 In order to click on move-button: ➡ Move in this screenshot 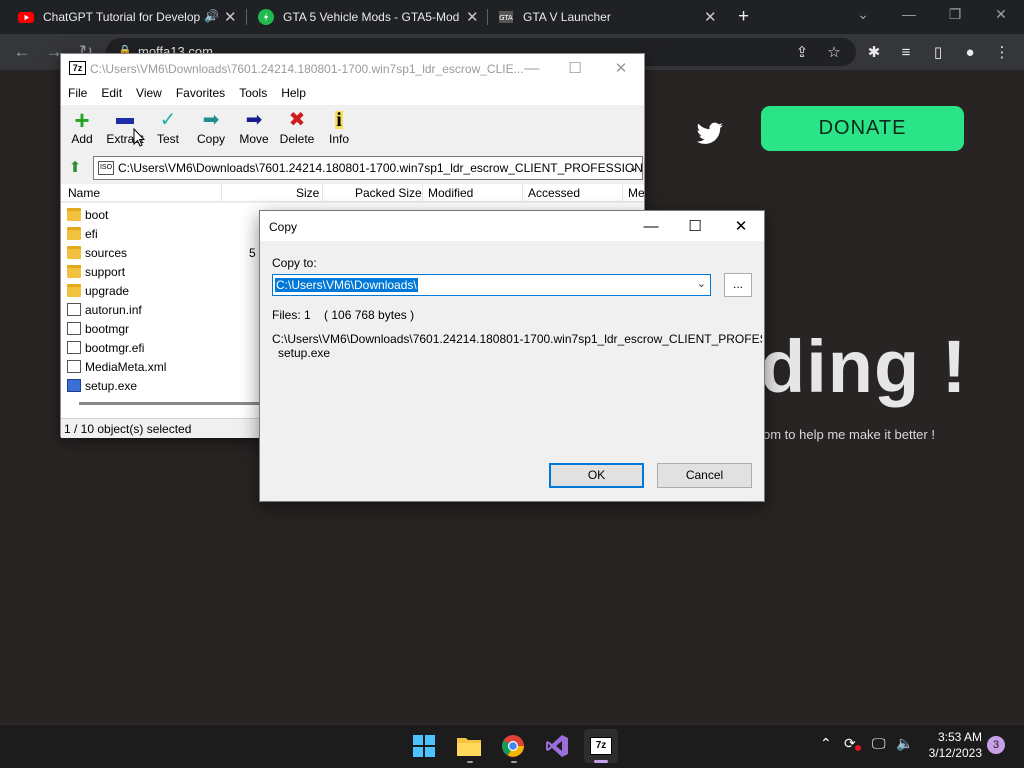, I will do `click(254, 130)`.